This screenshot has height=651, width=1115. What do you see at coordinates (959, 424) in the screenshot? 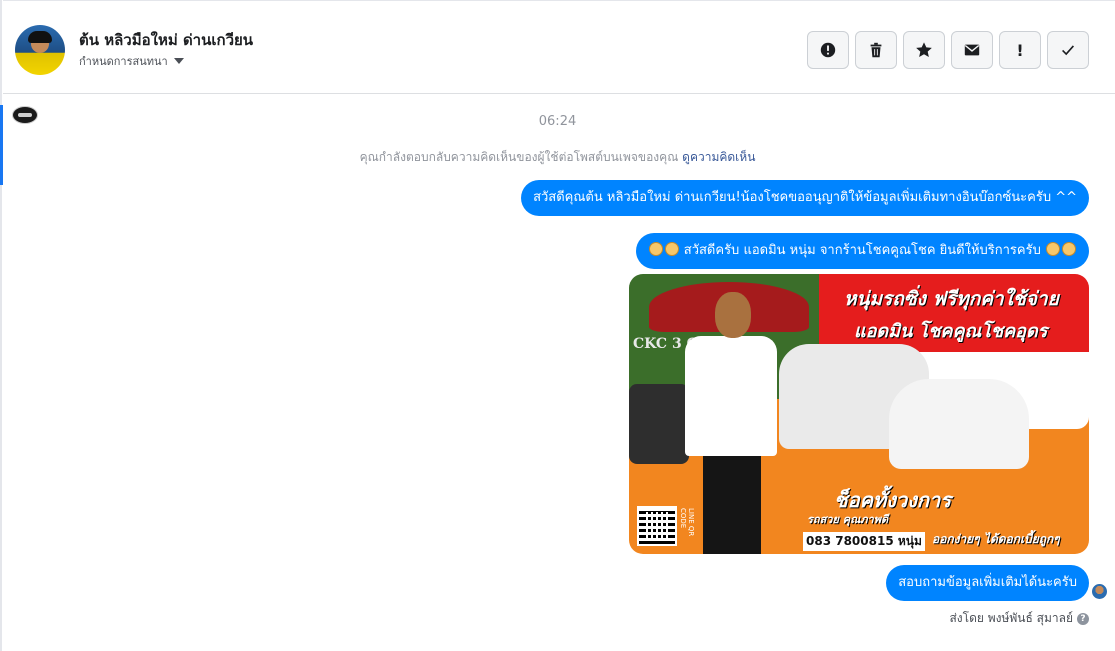
I see `car-illustration` at bounding box center [959, 424].